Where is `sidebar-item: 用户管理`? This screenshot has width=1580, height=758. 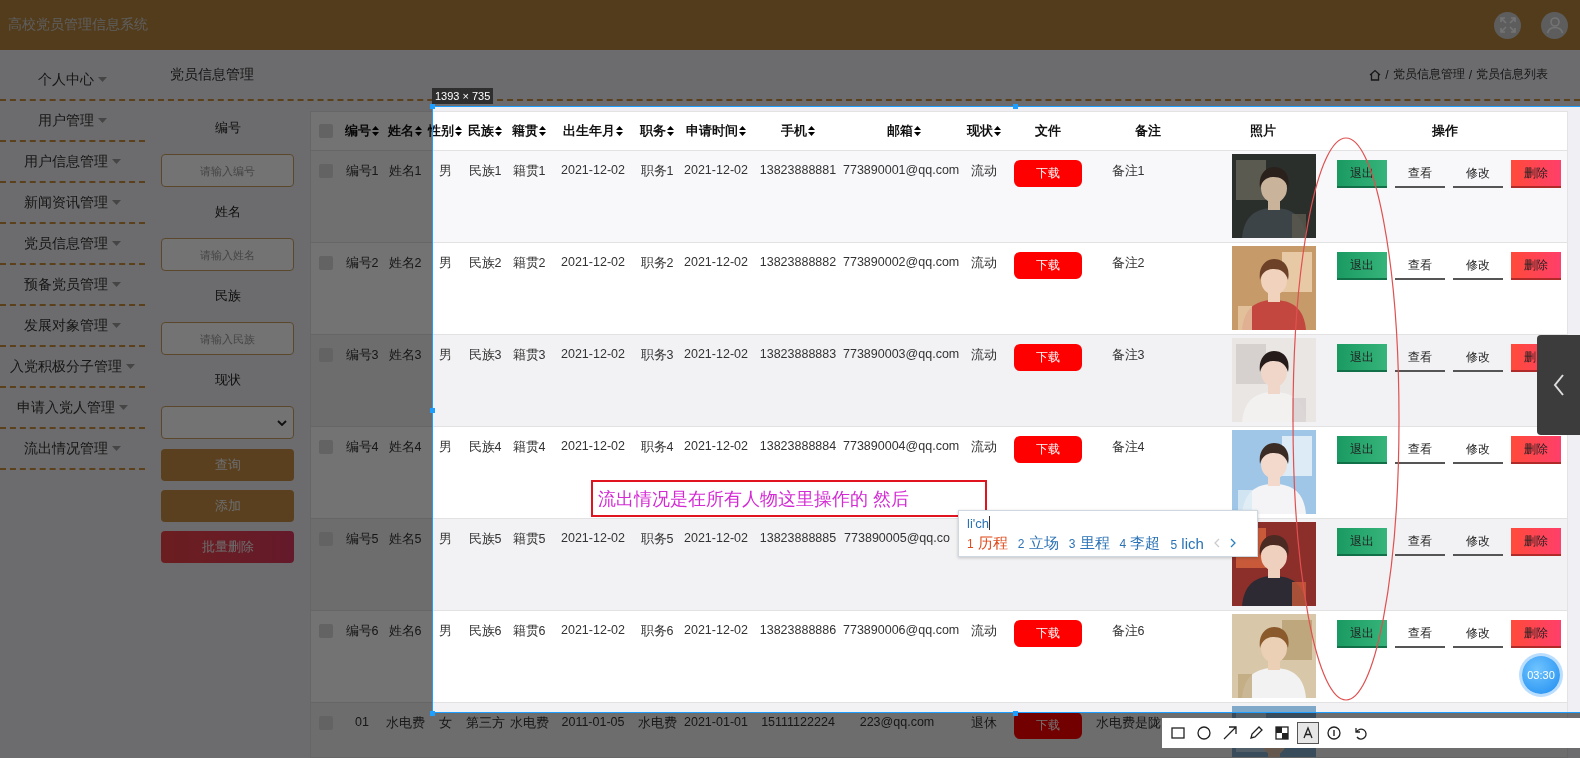 sidebar-item: 用户管理 is located at coordinates (72, 121).